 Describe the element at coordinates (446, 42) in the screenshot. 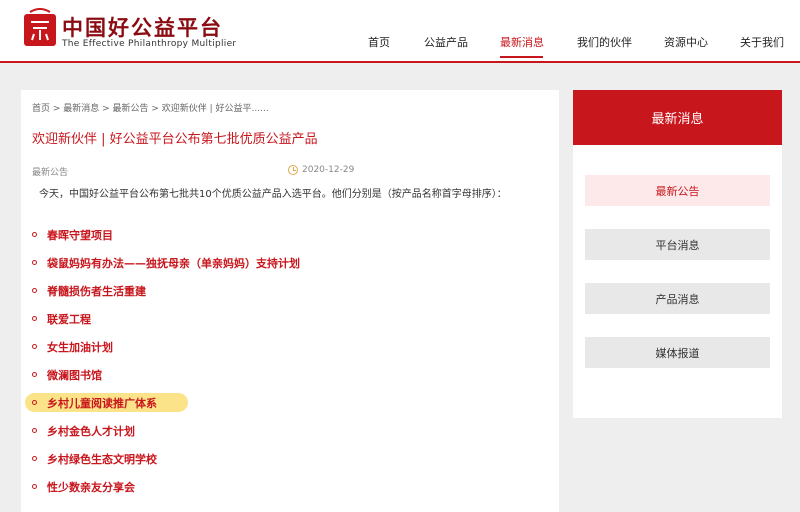

I see `nav-products: 公益产品` at that location.